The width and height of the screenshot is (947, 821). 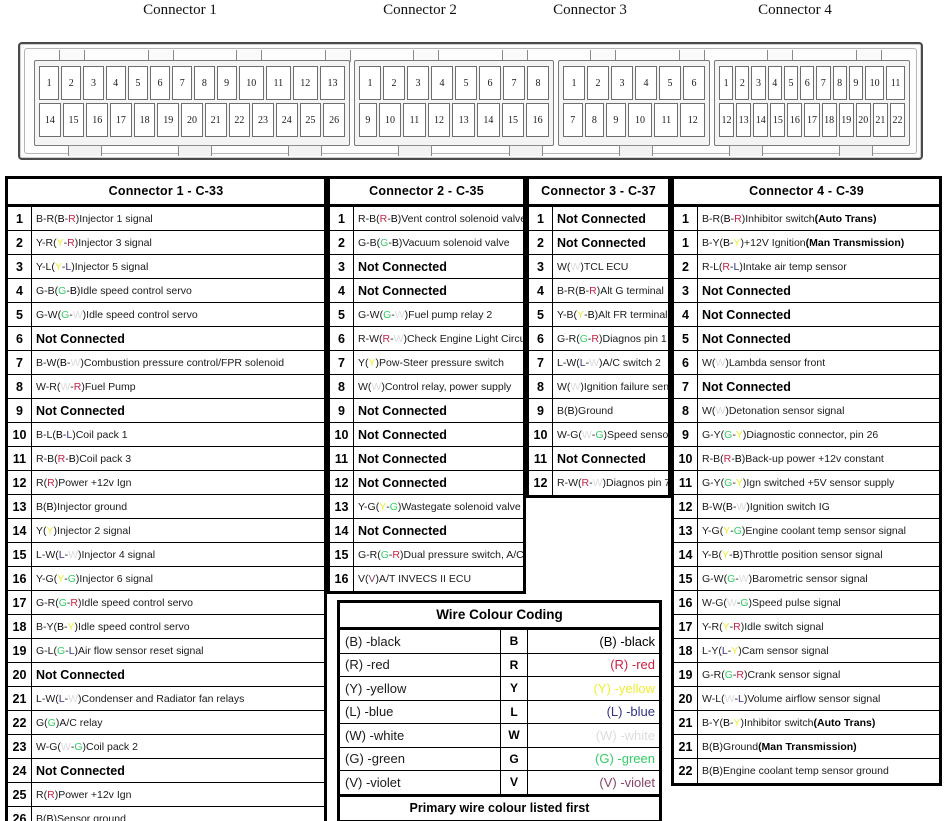 What do you see at coordinates (601, 218) in the screenshot?
I see `pin-not-connected: Not Connected` at bounding box center [601, 218].